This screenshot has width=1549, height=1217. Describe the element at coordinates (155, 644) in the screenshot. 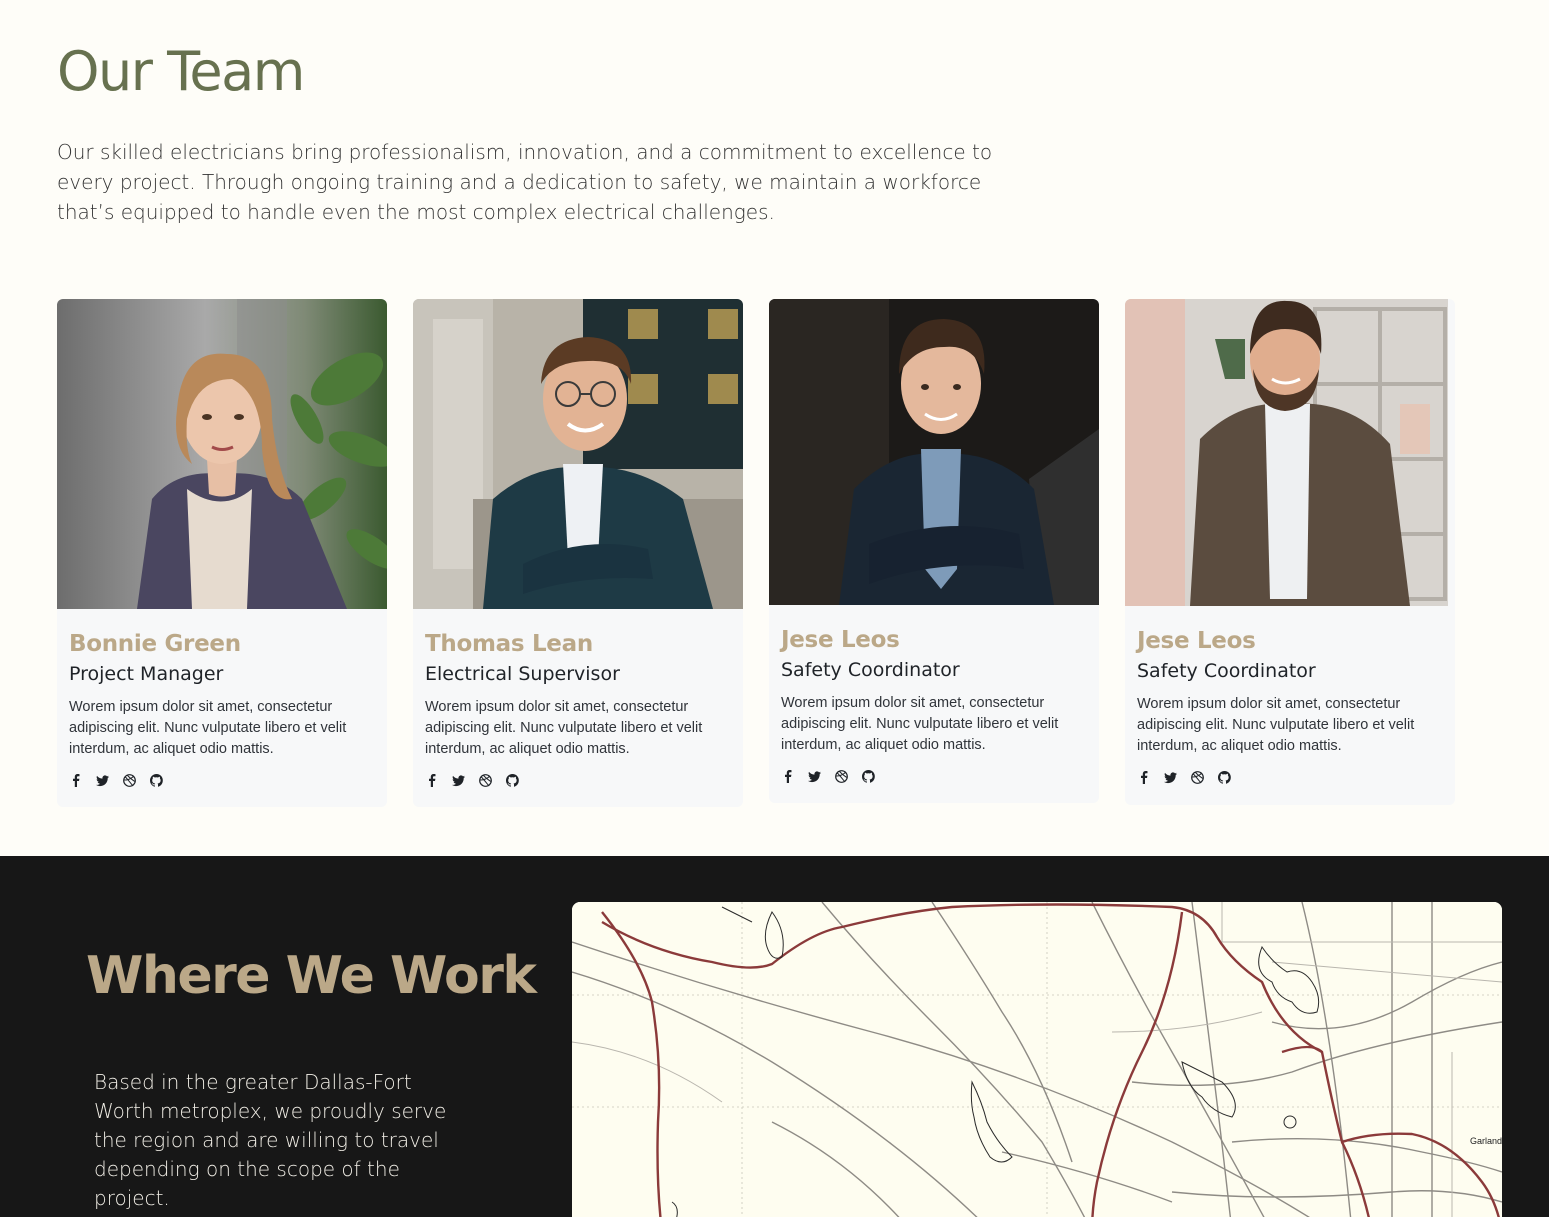

I see `member-name: Bonnie Green` at that location.